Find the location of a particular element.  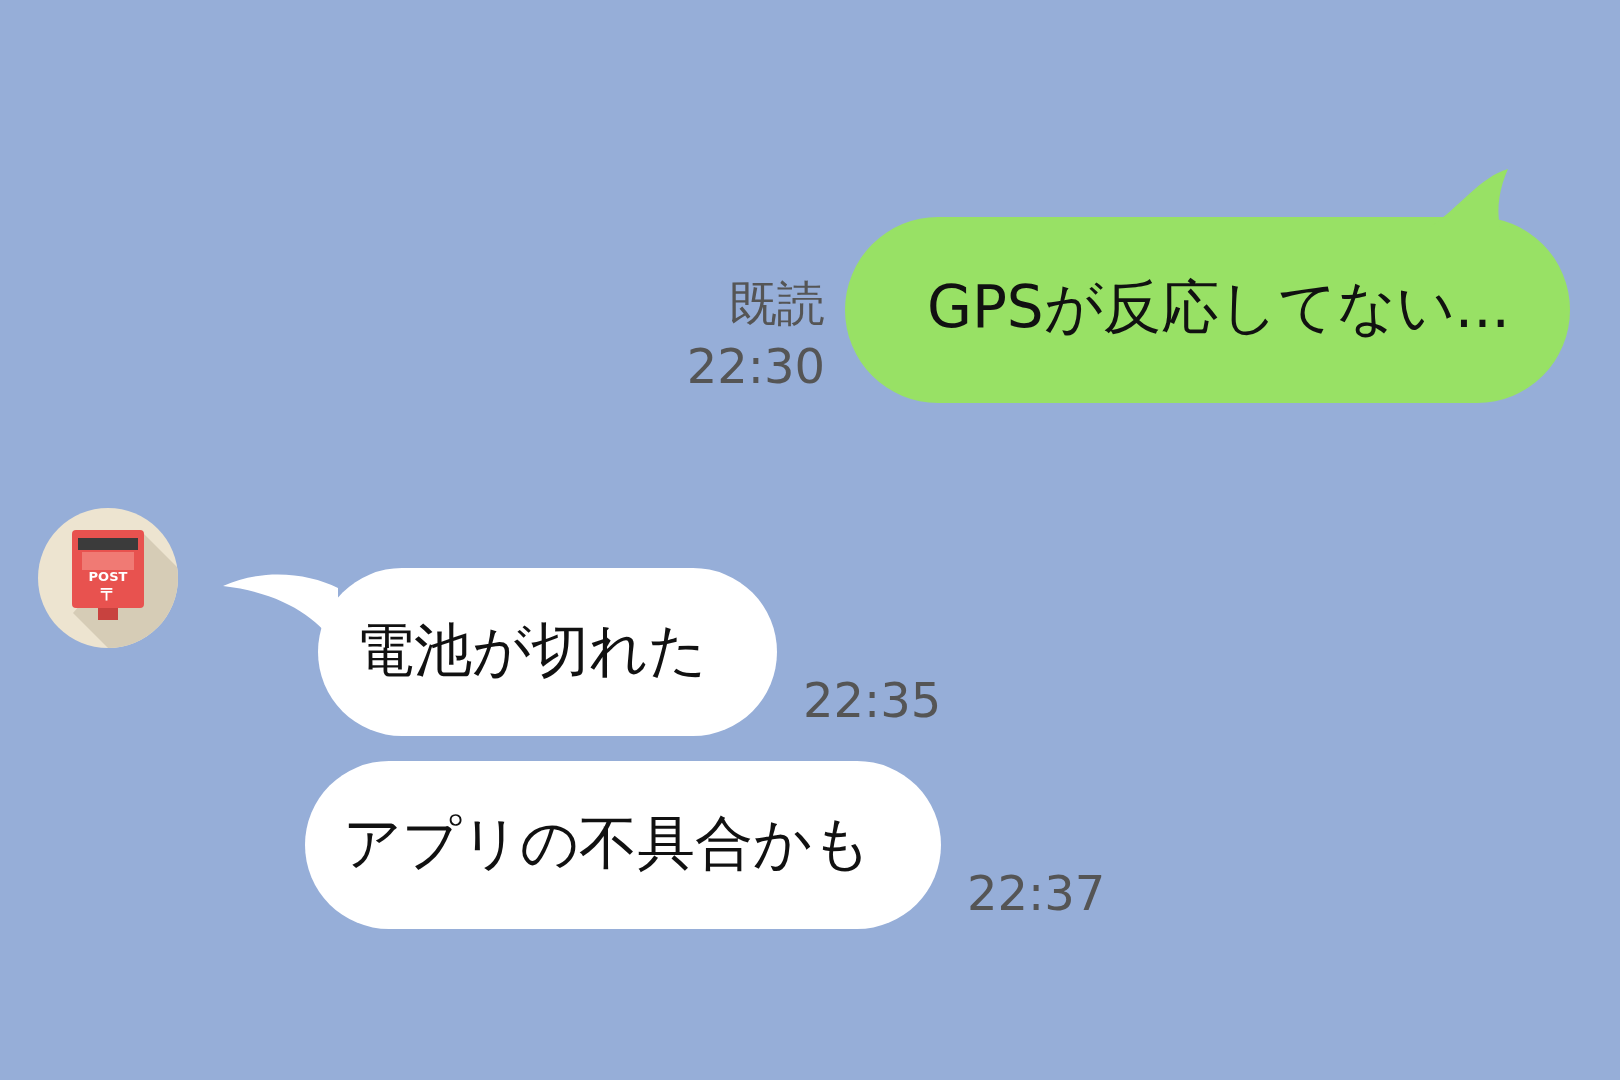

message-time: 22:35 is located at coordinates (872, 700).